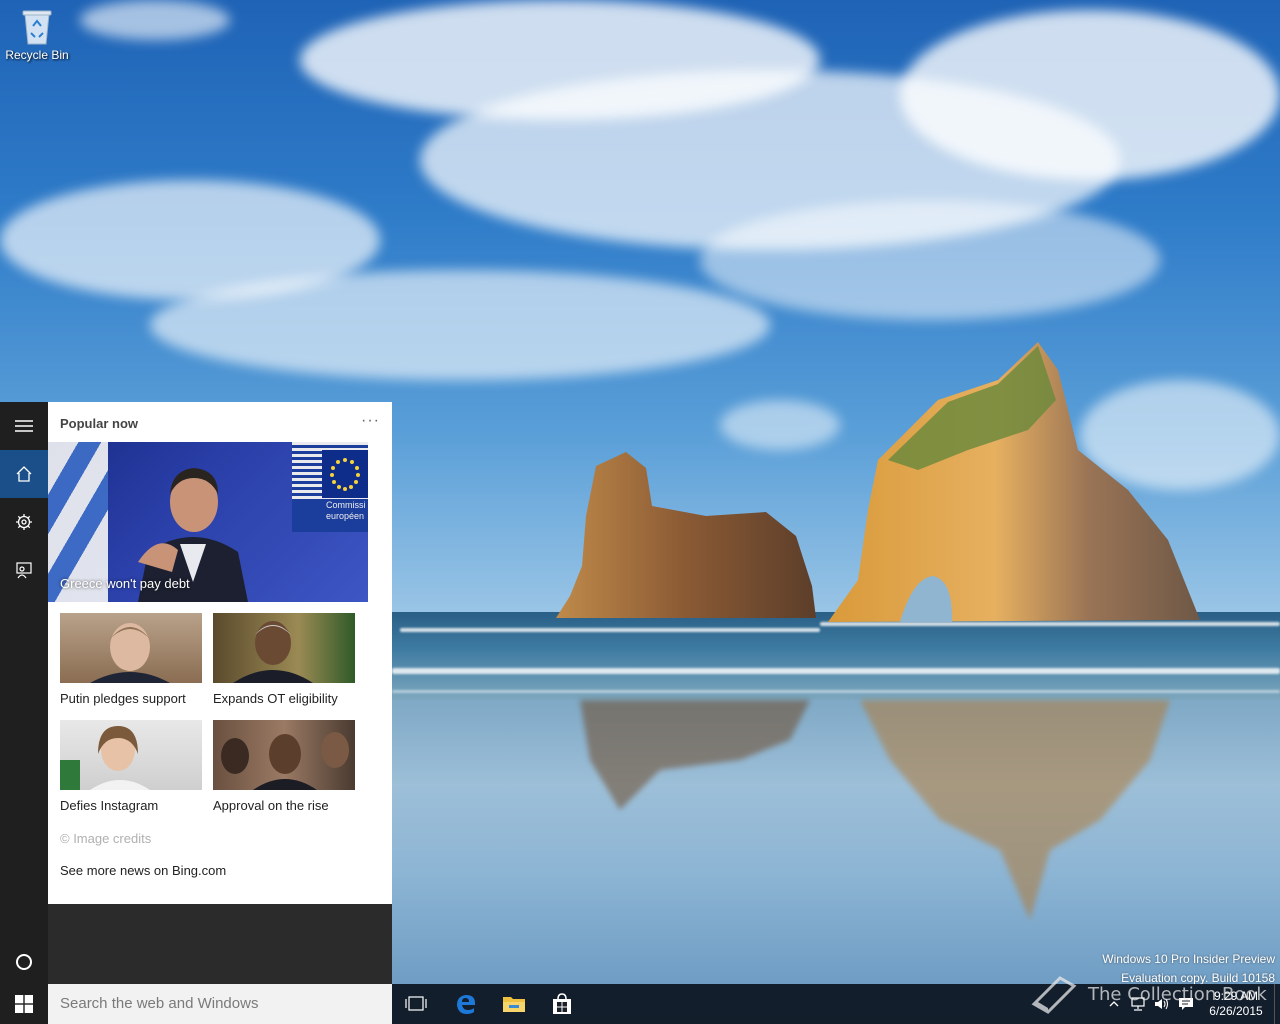 The width and height of the screenshot is (1280, 1024). Describe the element at coordinates (208, 522) in the screenshot. I see `hero-news-card: Commissi européen Greece won't pay debt` at that location.